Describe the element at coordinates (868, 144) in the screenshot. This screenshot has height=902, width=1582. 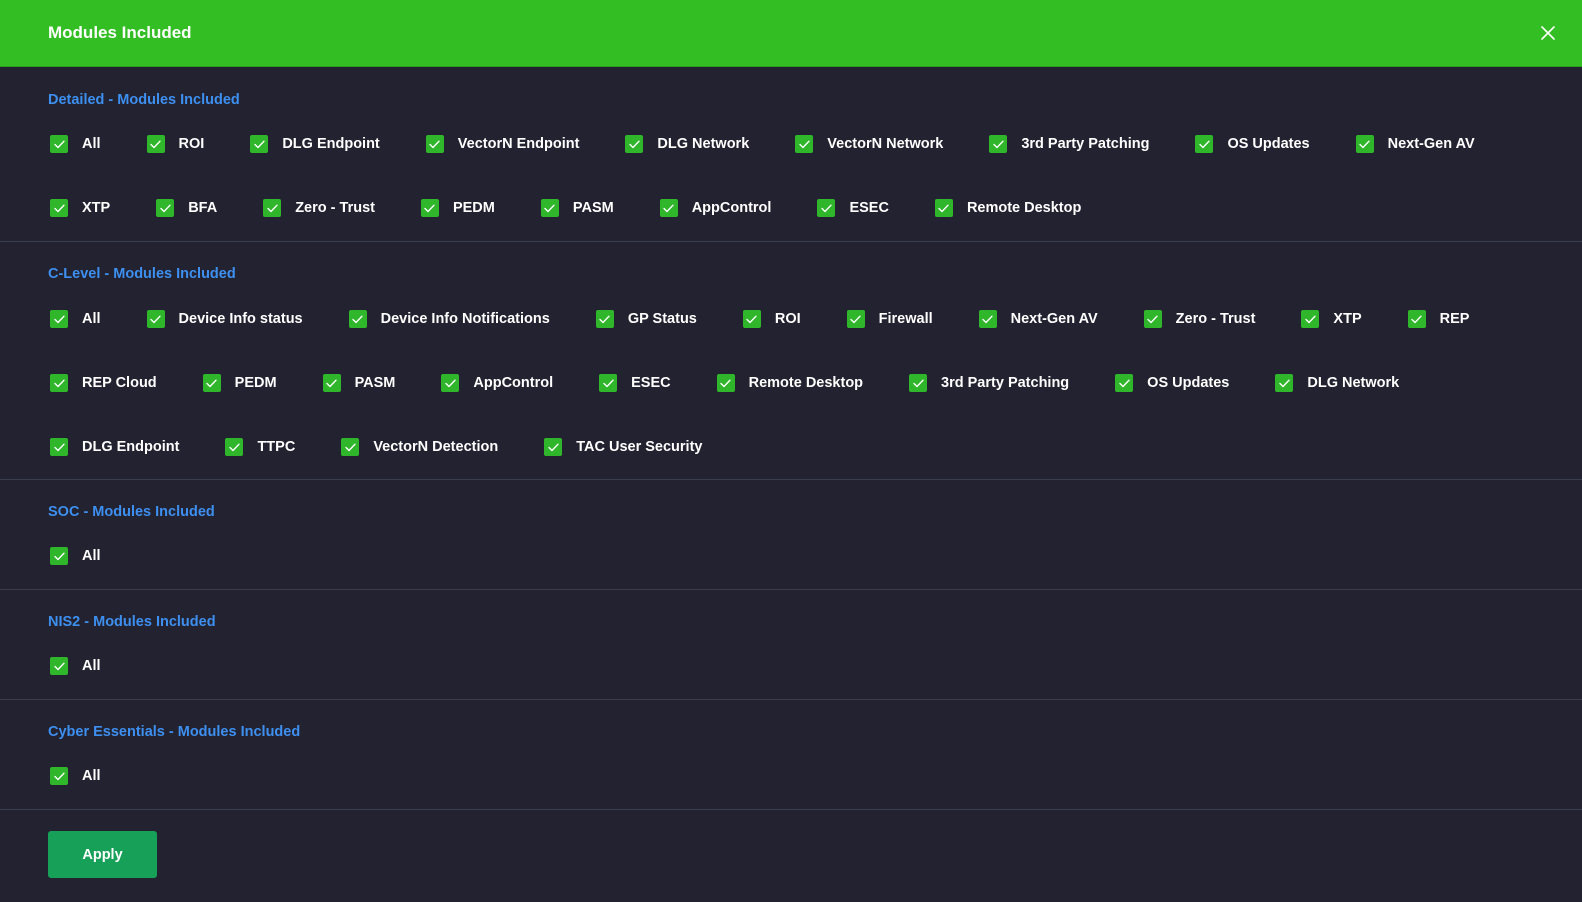
I see `checkbox-option-vectorn-network: VectorN Network` at that location.